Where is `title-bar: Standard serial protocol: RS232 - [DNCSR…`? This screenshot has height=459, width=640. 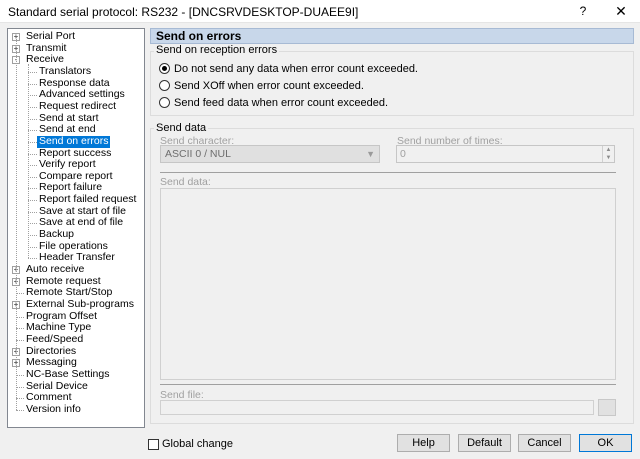
title-bar: Standard serial protocol: RS232 - [DNCSR… is located at coordinates (320, 11).